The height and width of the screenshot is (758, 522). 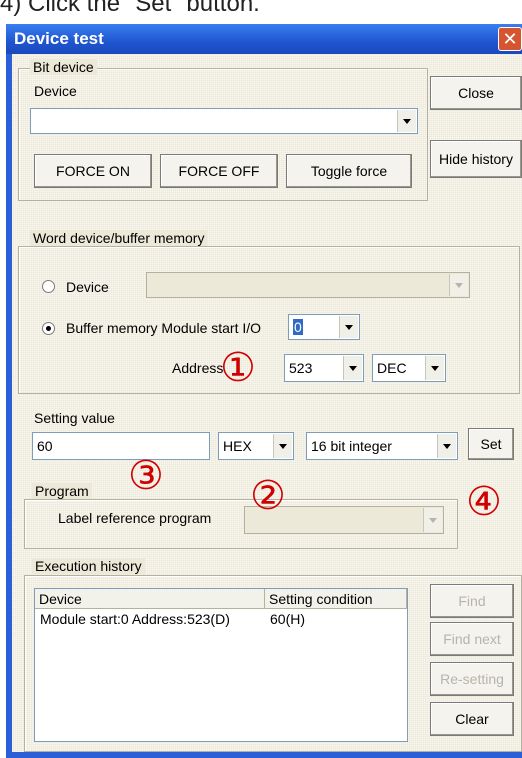 What do you see at coordinates (351, 446) in the screenshot?
I see `data-type-value: 16 bit integer` at bounding box center [351, 446].